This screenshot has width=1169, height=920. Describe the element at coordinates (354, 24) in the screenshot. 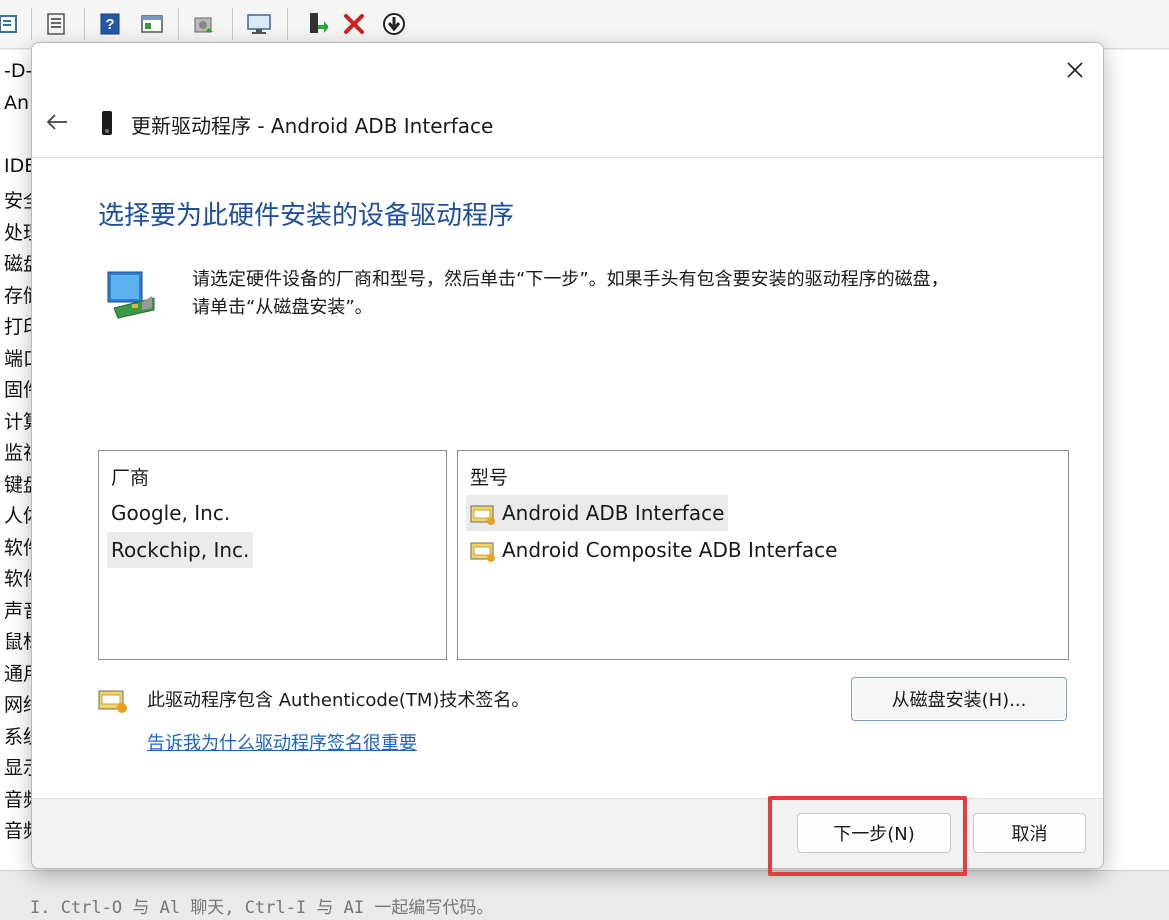

I see `uninstall-icon` at that location.